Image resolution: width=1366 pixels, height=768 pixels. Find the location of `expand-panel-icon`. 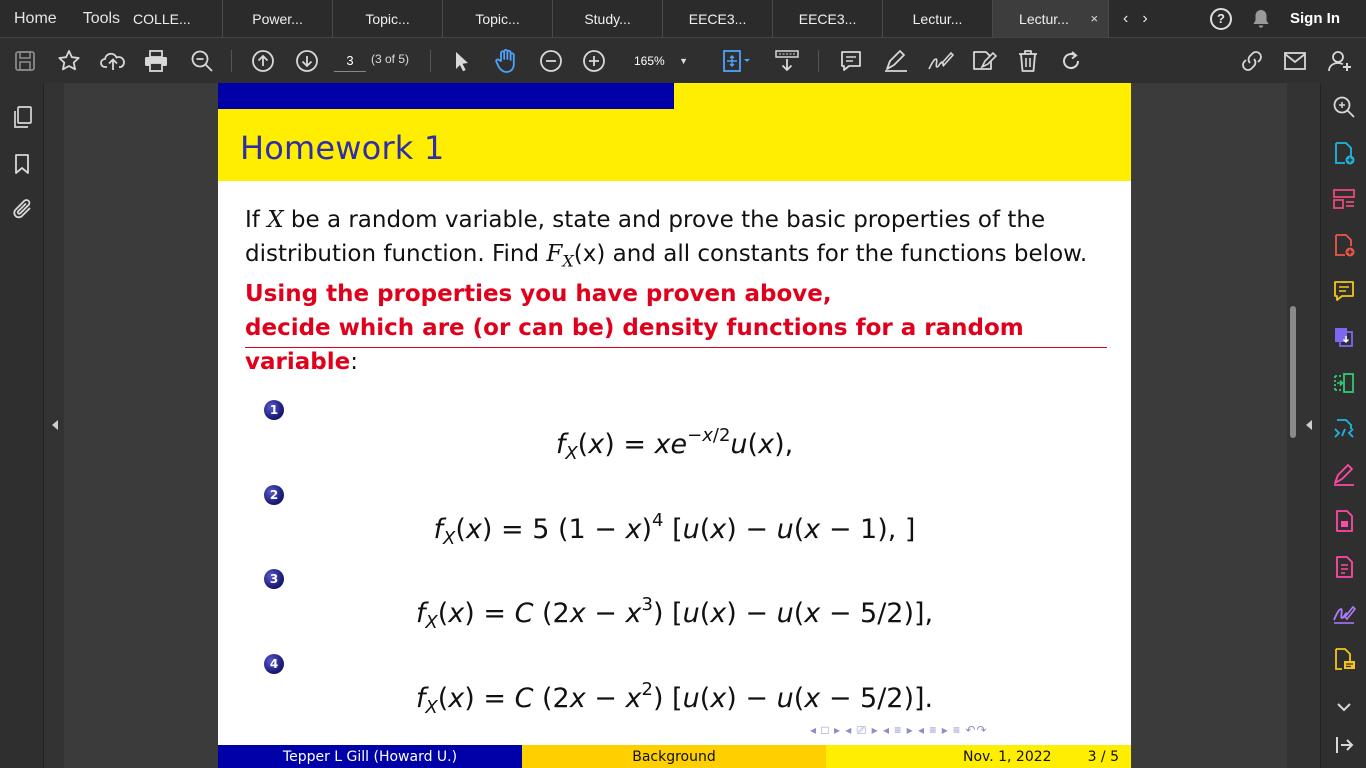

expand-panel-icon is located at coordinates (1344, 745).